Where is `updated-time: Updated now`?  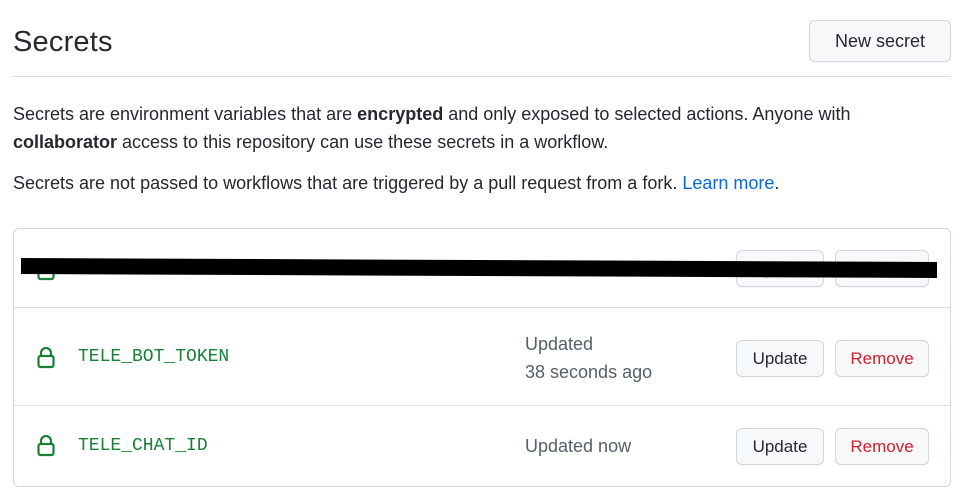 updated-time: Updated now is located at coordinates (578, 446).